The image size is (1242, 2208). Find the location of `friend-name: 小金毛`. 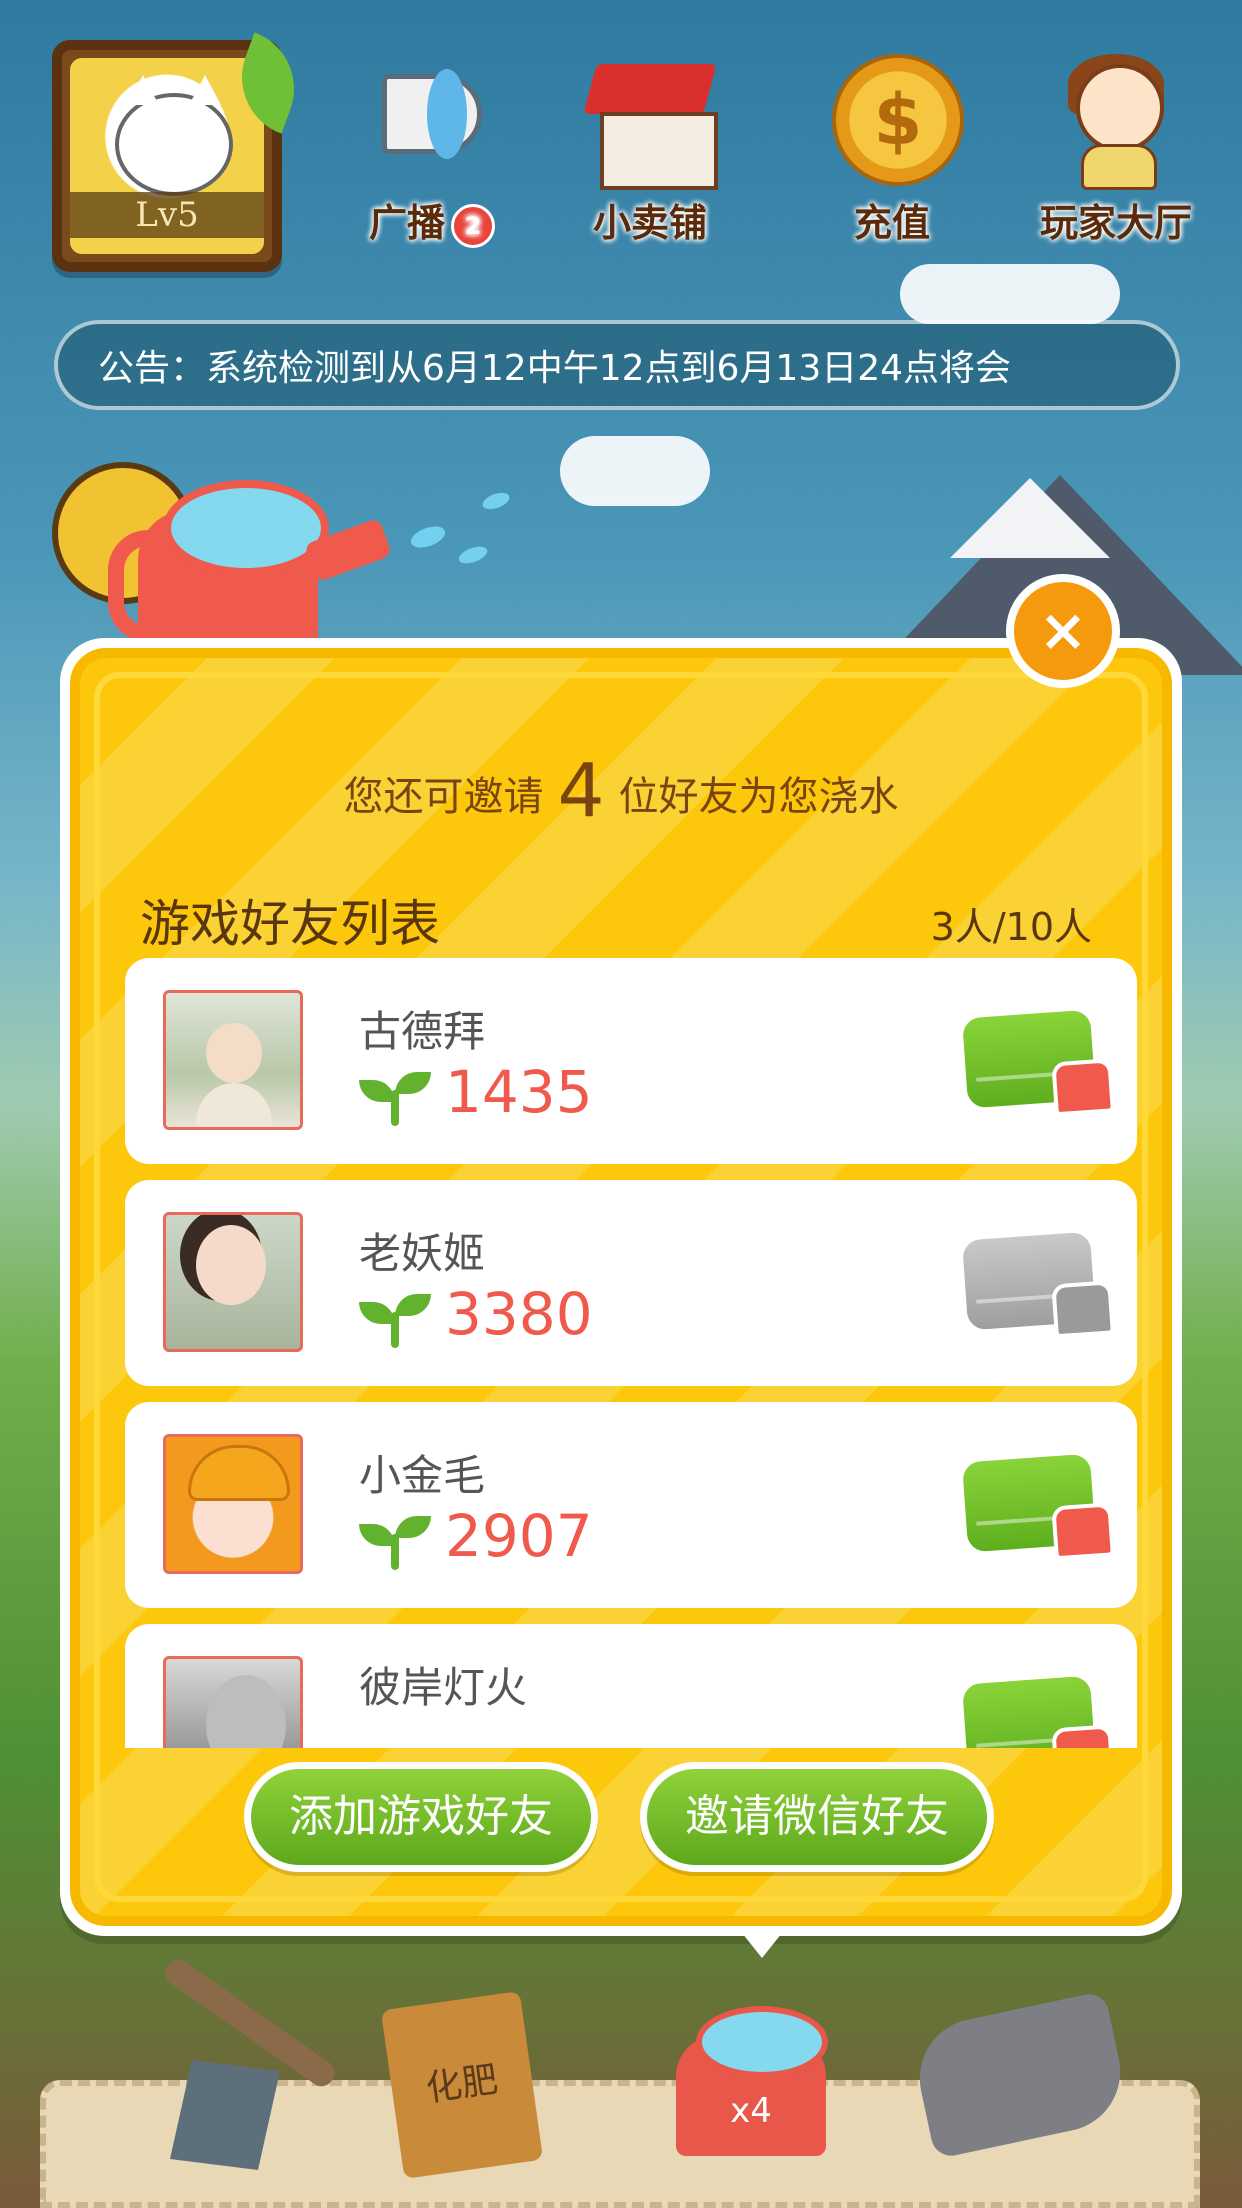

friend-name: 小金毛 is located at coordinates (422, 1475).